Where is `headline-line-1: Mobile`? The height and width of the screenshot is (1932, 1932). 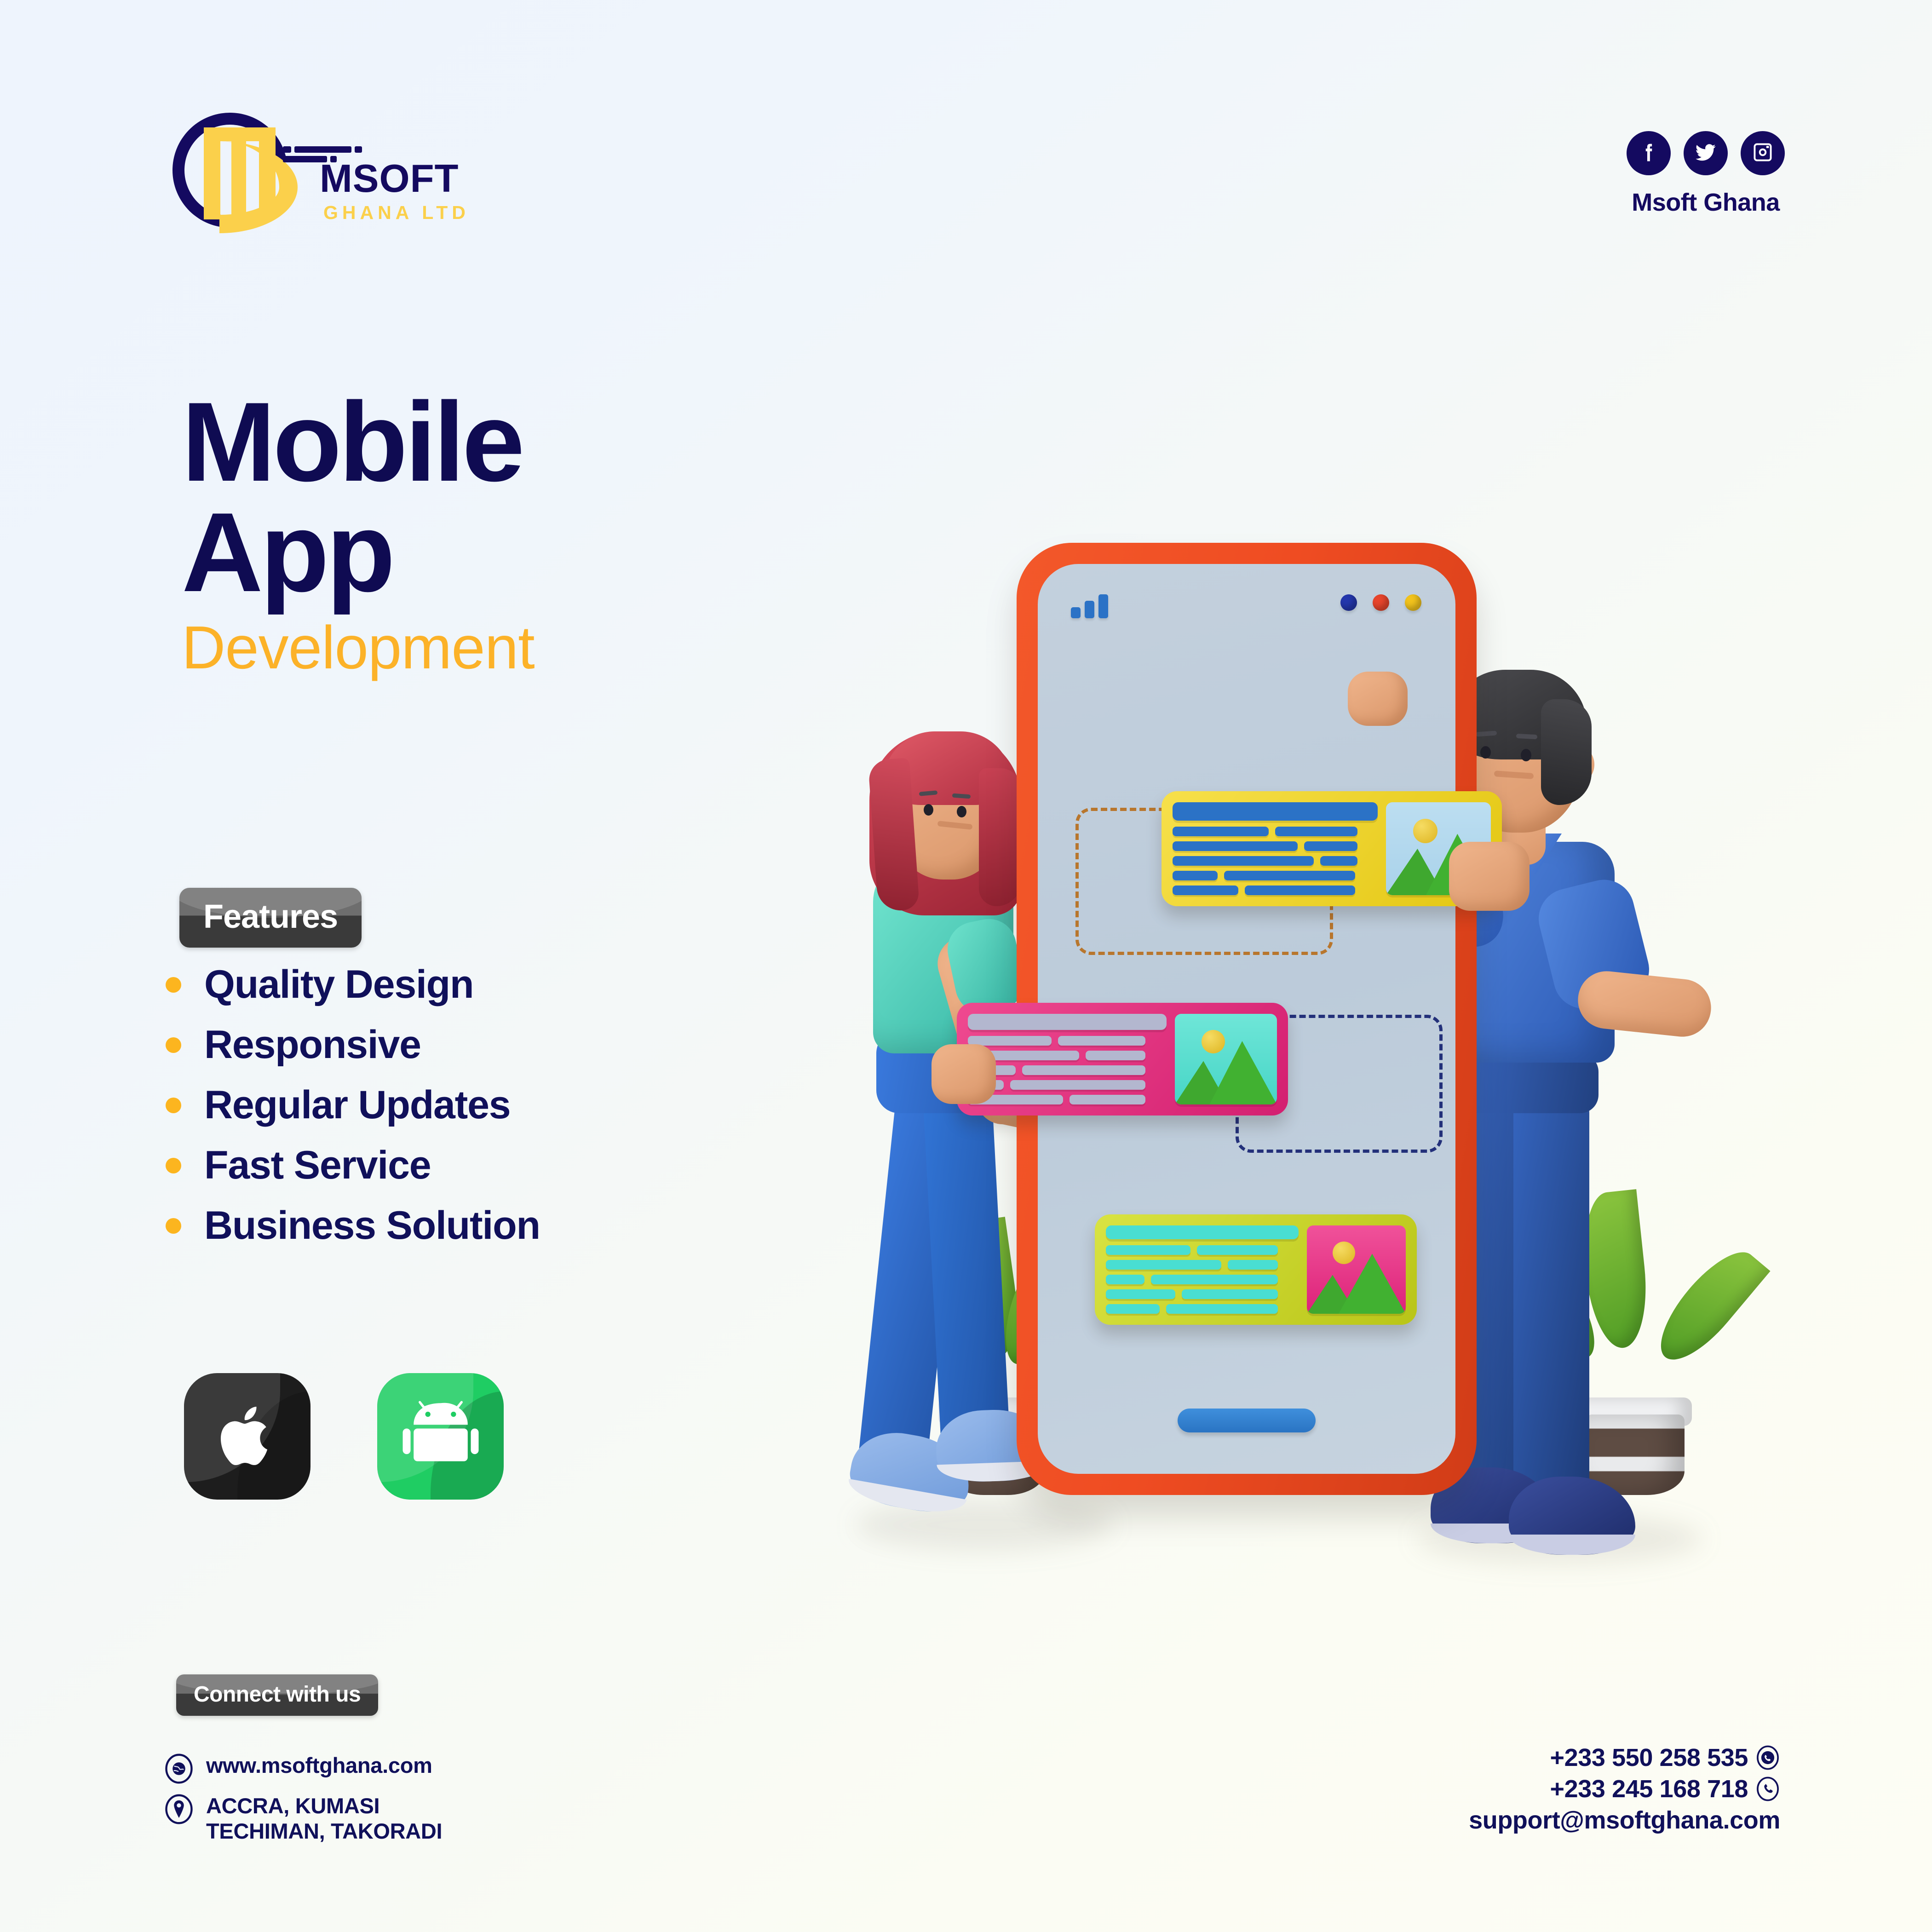
headline-line-1: Mobile is located at coordinates (353, 442).